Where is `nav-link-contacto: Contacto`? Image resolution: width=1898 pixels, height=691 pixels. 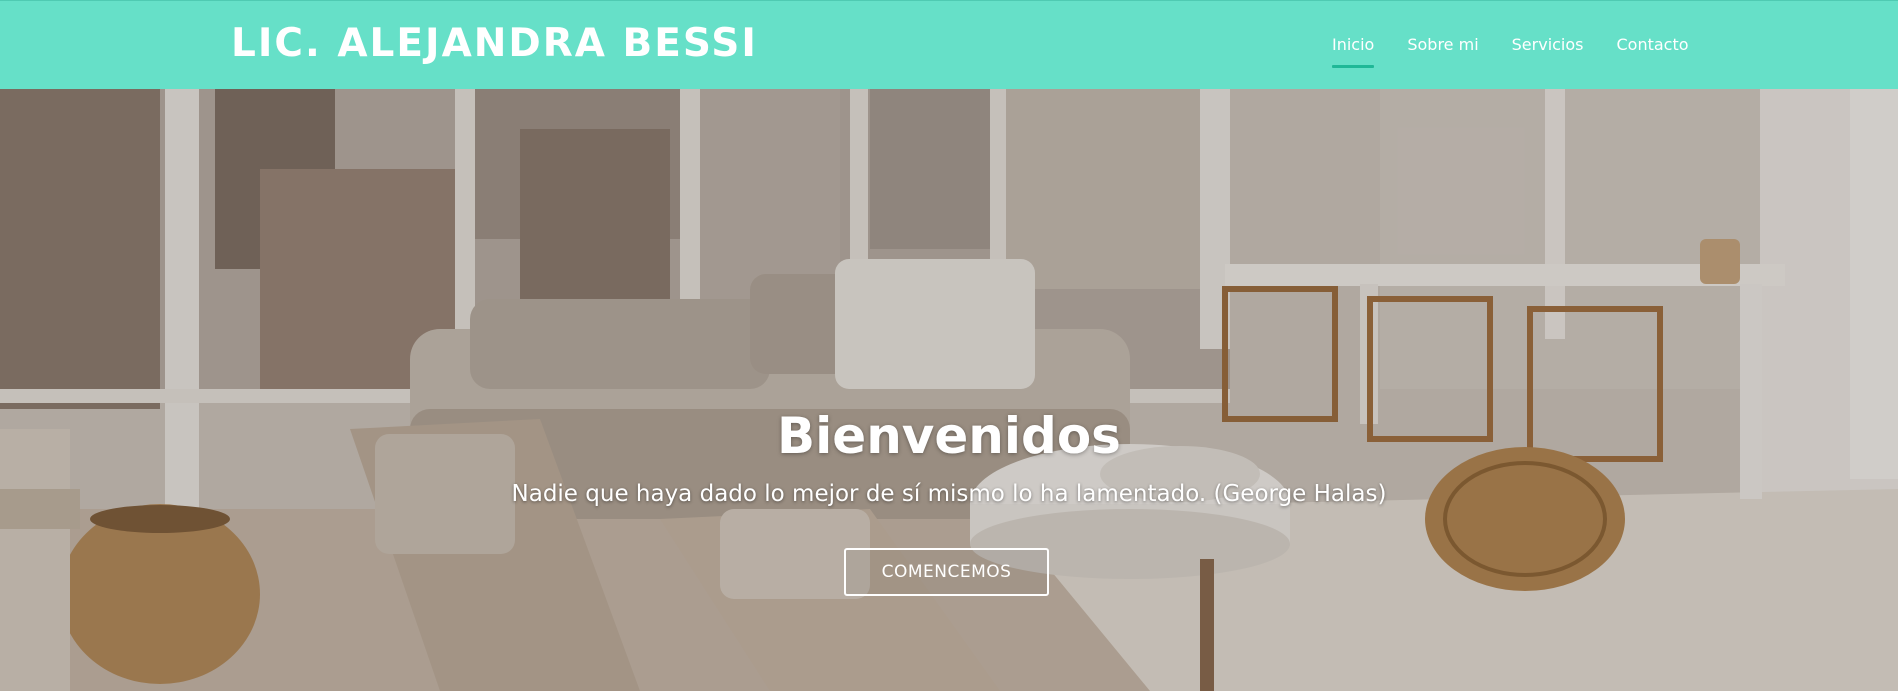
nav-link-contacto: Contacto is located at coordinates (1653, 51).